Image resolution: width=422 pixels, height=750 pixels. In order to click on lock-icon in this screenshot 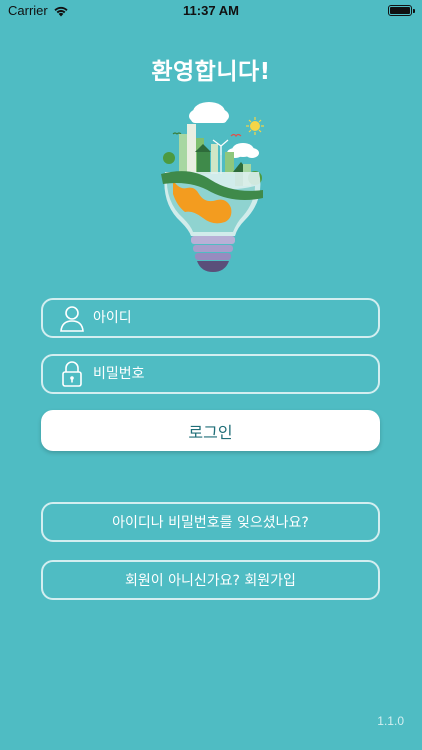, I will do `click(72, 374)`.